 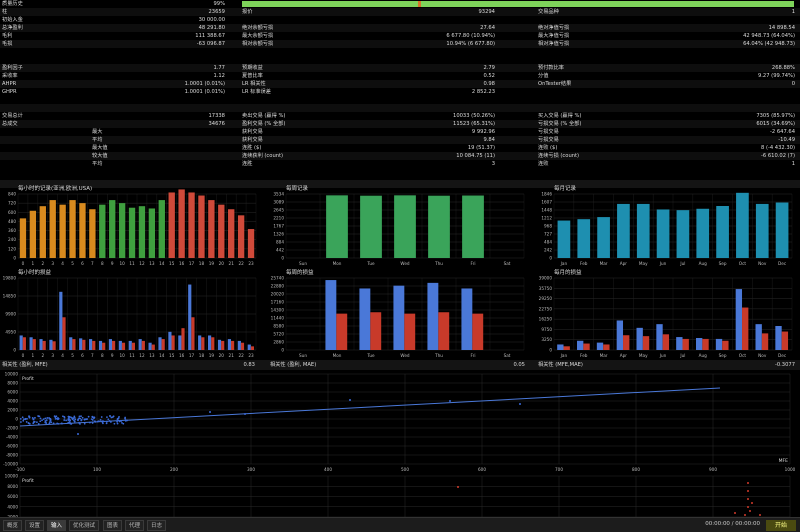 I want to click on x-tick-label: 22, so click(x=241, y=355).